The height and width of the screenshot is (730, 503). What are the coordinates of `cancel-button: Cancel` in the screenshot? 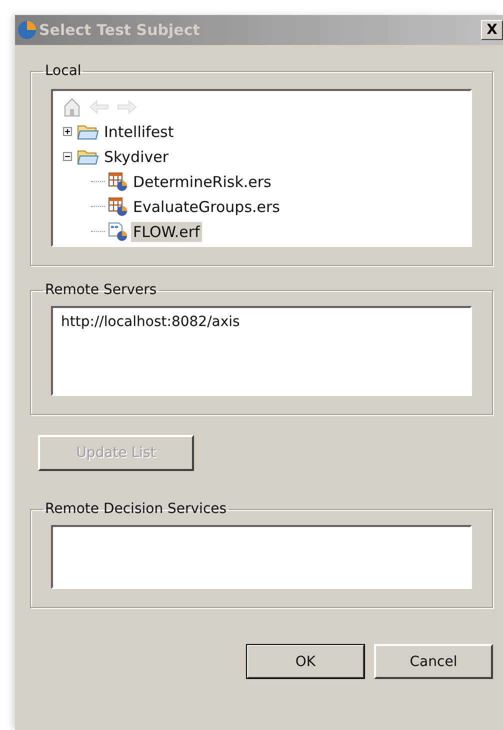 It's located at (433, 661).